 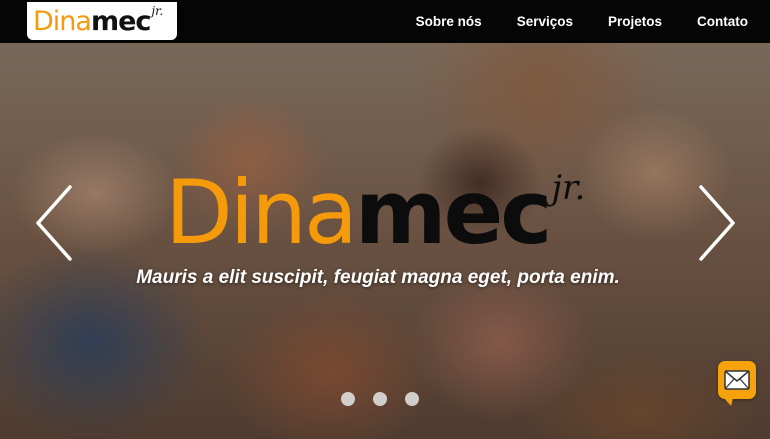 What do you see at coordinates (722, 21) in the screenshot?
I see `nav-link-contato: Contato` at bounding box center [722, 21].